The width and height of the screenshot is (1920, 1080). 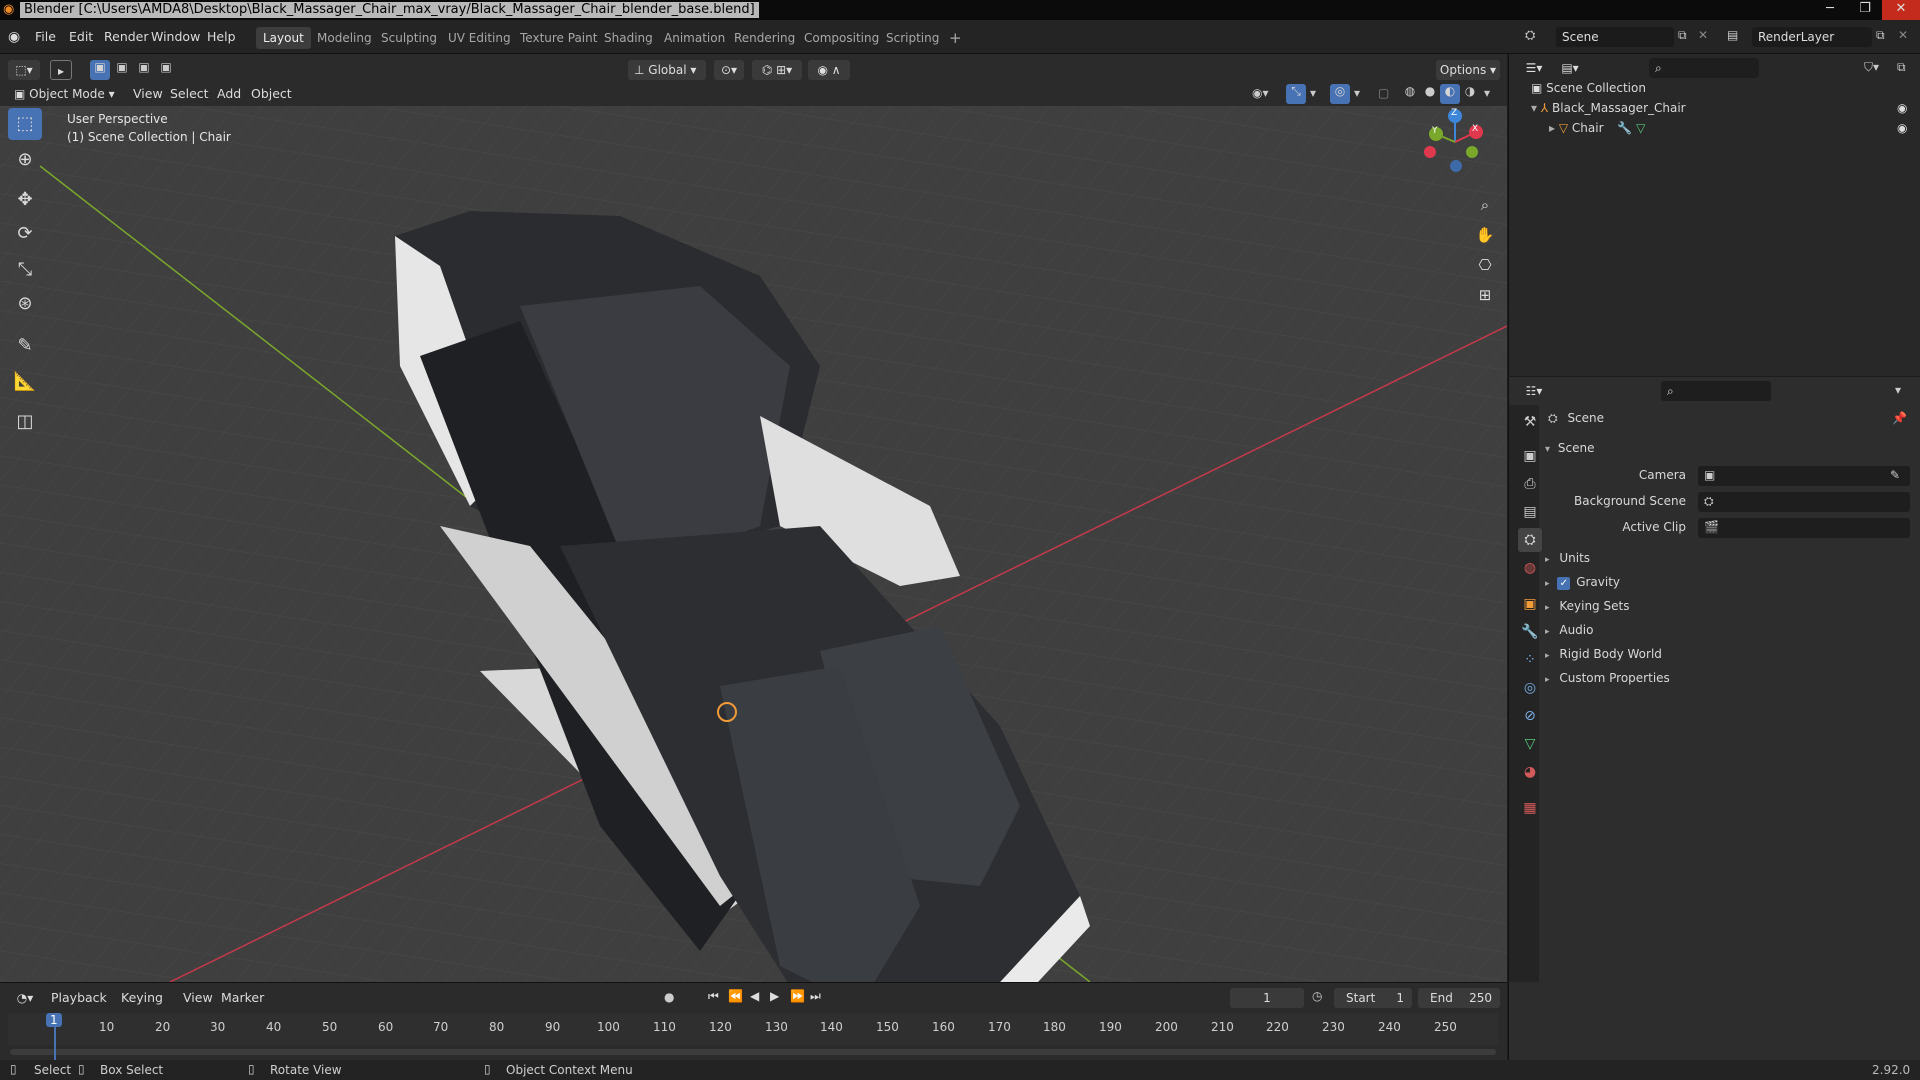 I want to click on gravity-checkbox: ✓, so click(x=1564, y=583).